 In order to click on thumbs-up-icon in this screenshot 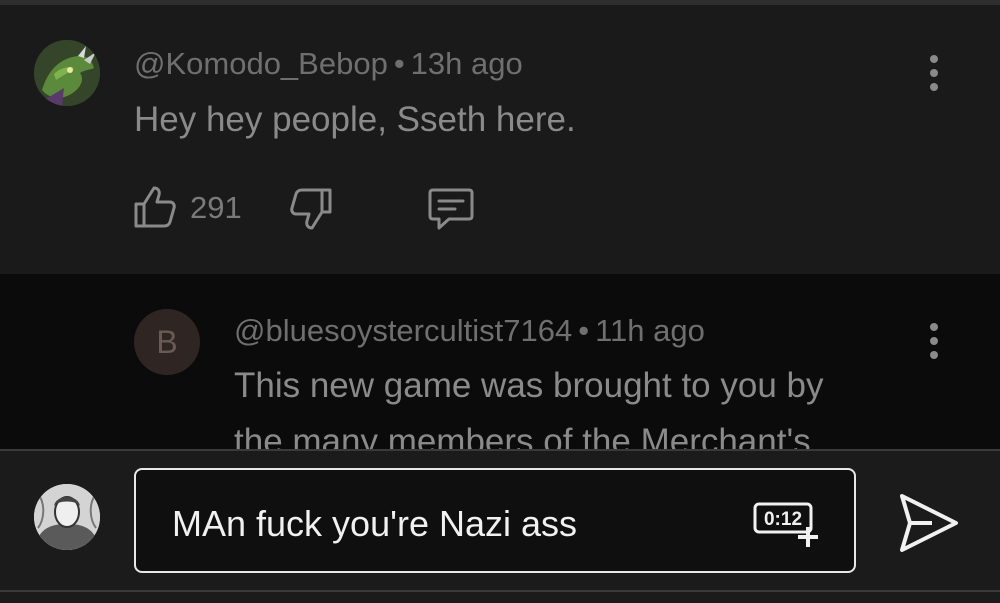, I will do `click(155, 207)`.